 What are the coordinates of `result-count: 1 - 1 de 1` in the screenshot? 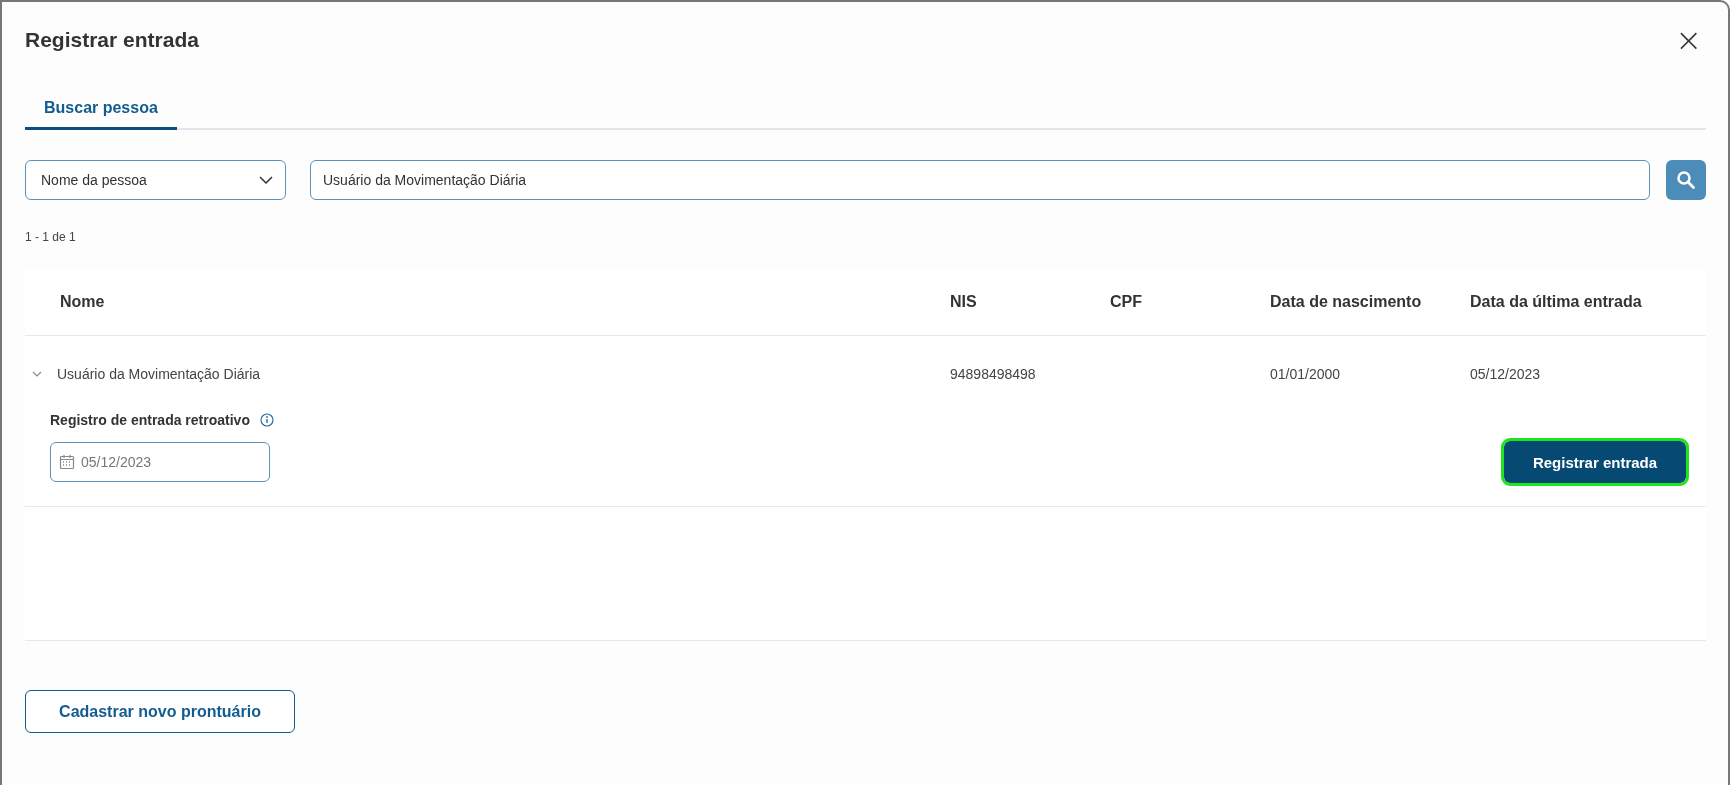 It's located at (51, 237).